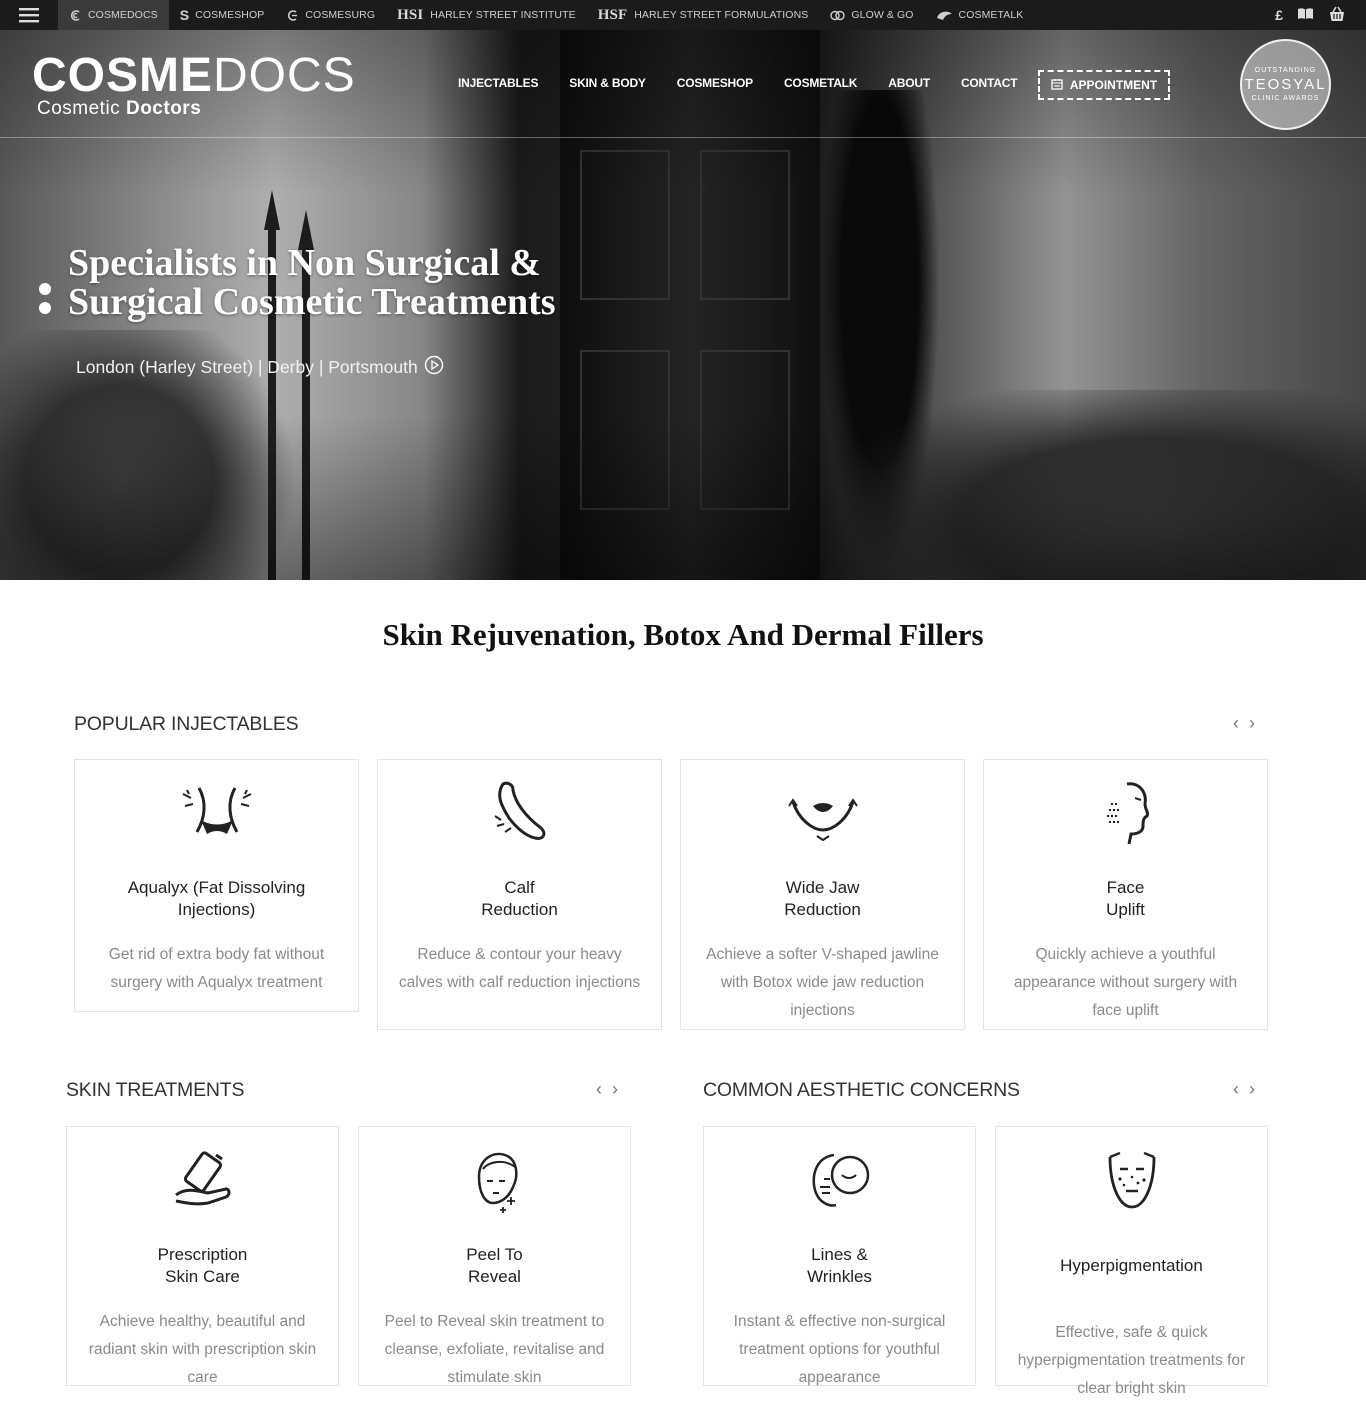  I want to click on appointment-label: APPOINTMENT, so click(1113, 85).